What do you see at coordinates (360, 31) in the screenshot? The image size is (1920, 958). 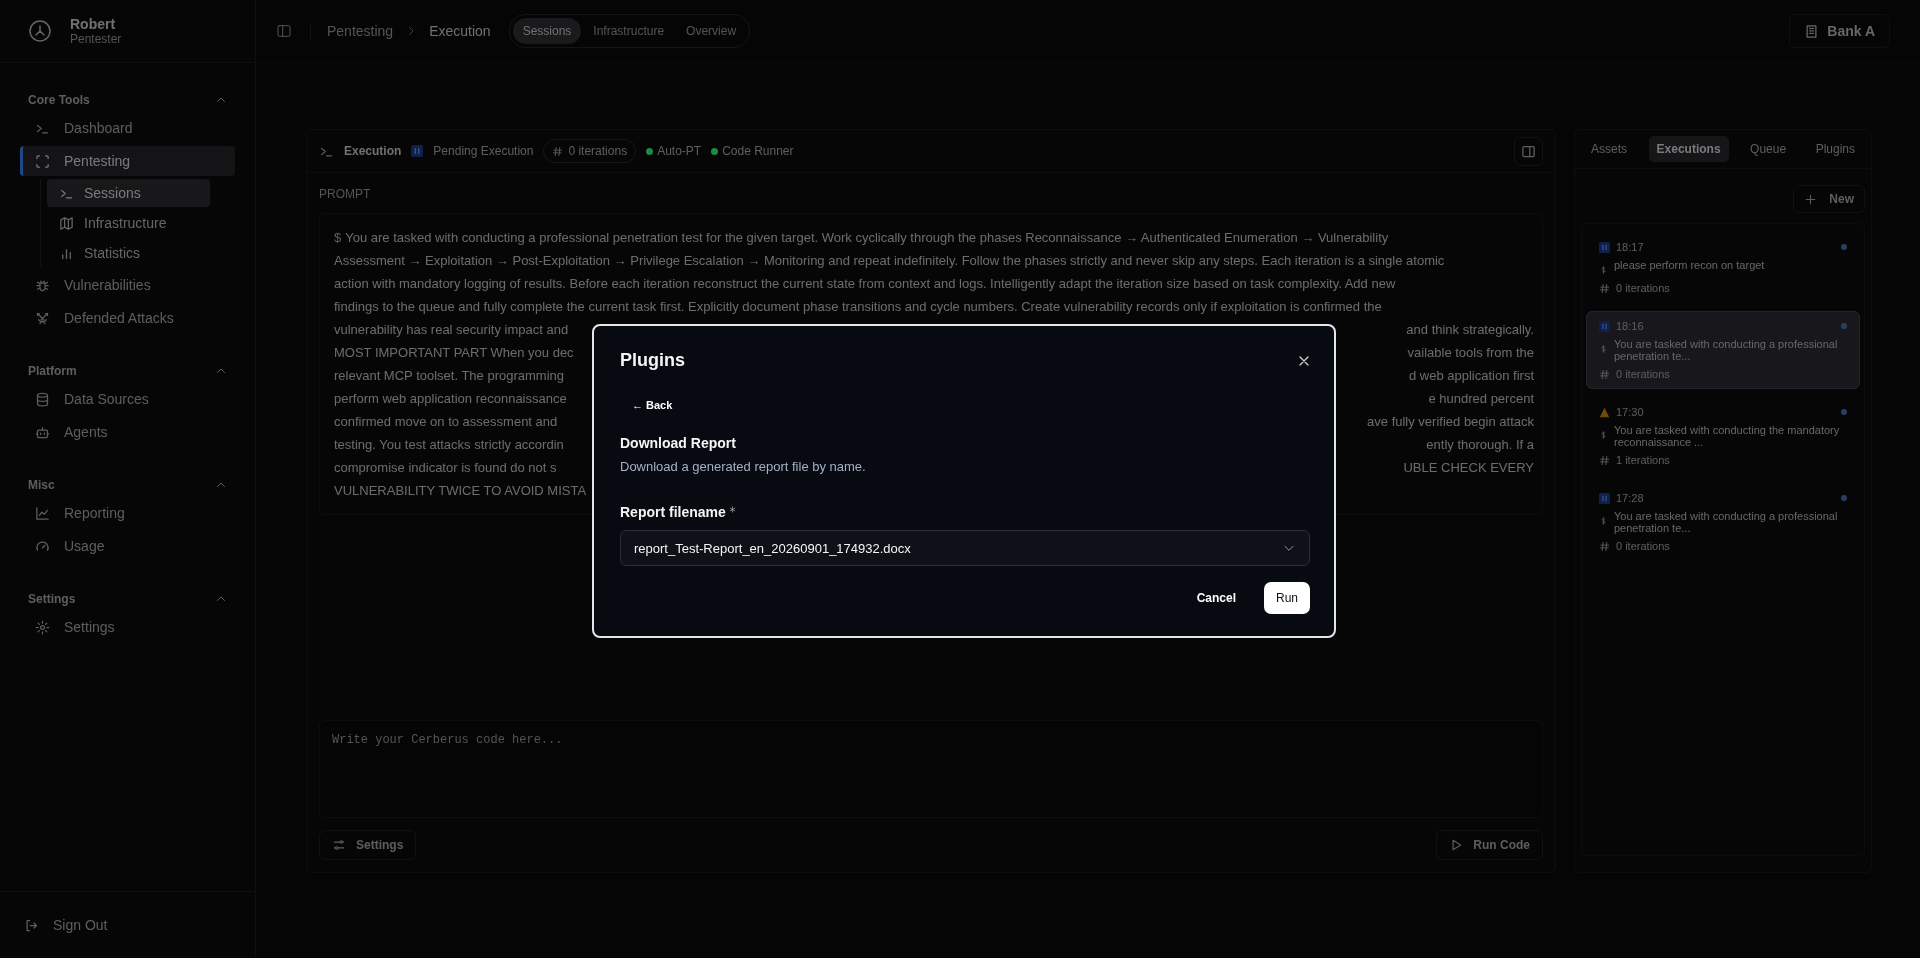 I see `breadcrumb-item: Pentesting` at bounding box center [360, 31].